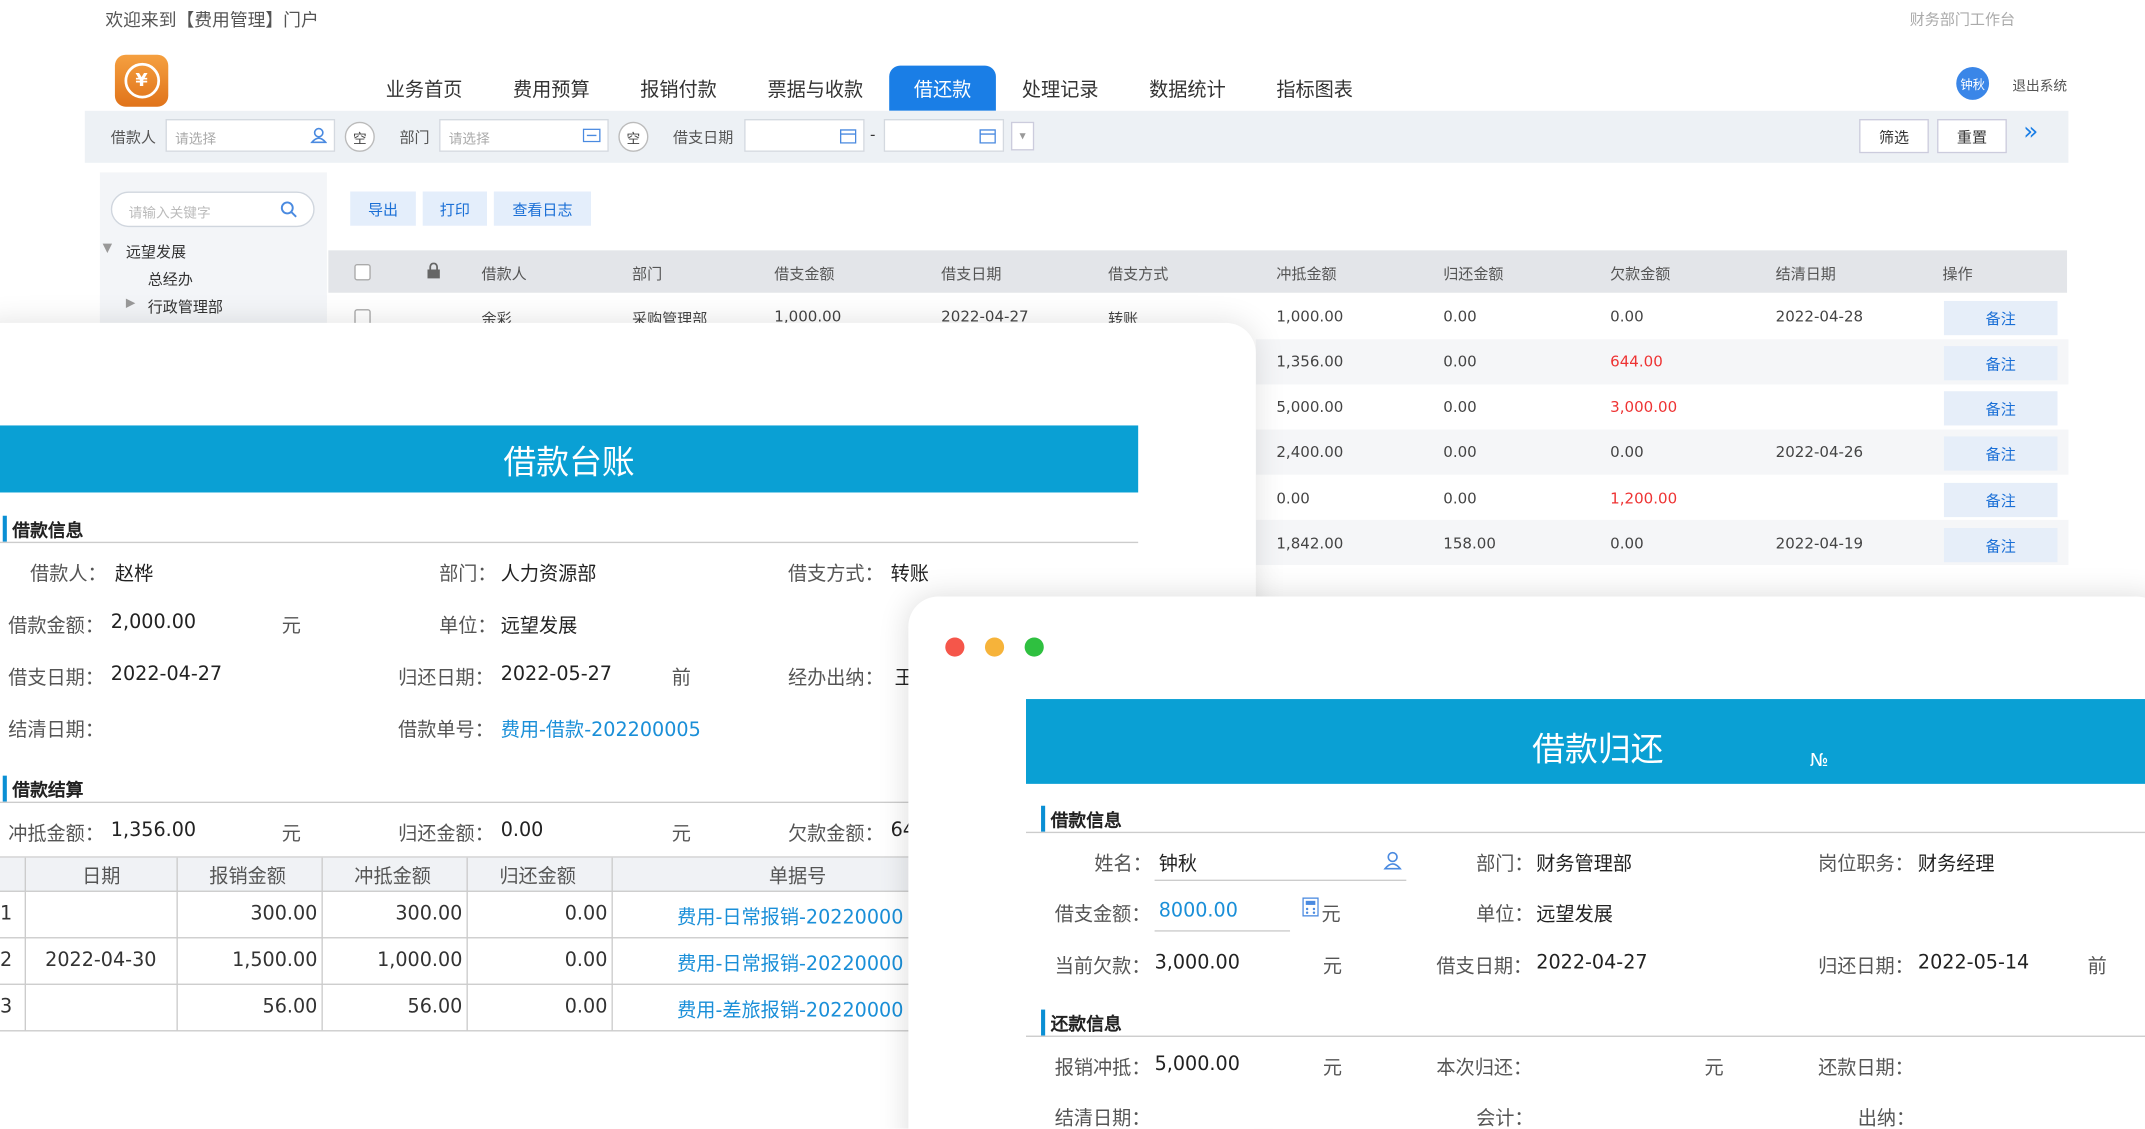 Image resolution: width=2145 pixels, height=1129 pixels. Describe the element at coordinates (542, 208) in the screenshot. I see `view-log-button: 查看日志` at that location.